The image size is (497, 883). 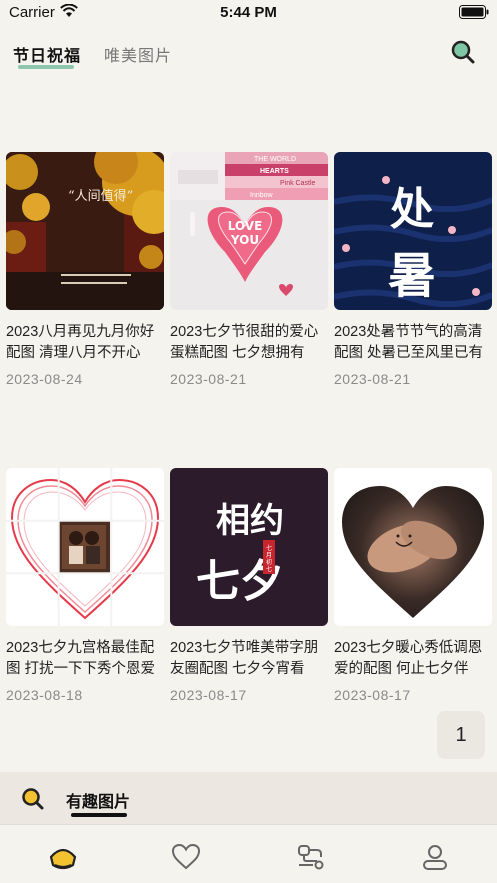 What do you see at coordinates (474, 12) in the screenshot?
I see `battery-icon` at bounding box center [474, 12].